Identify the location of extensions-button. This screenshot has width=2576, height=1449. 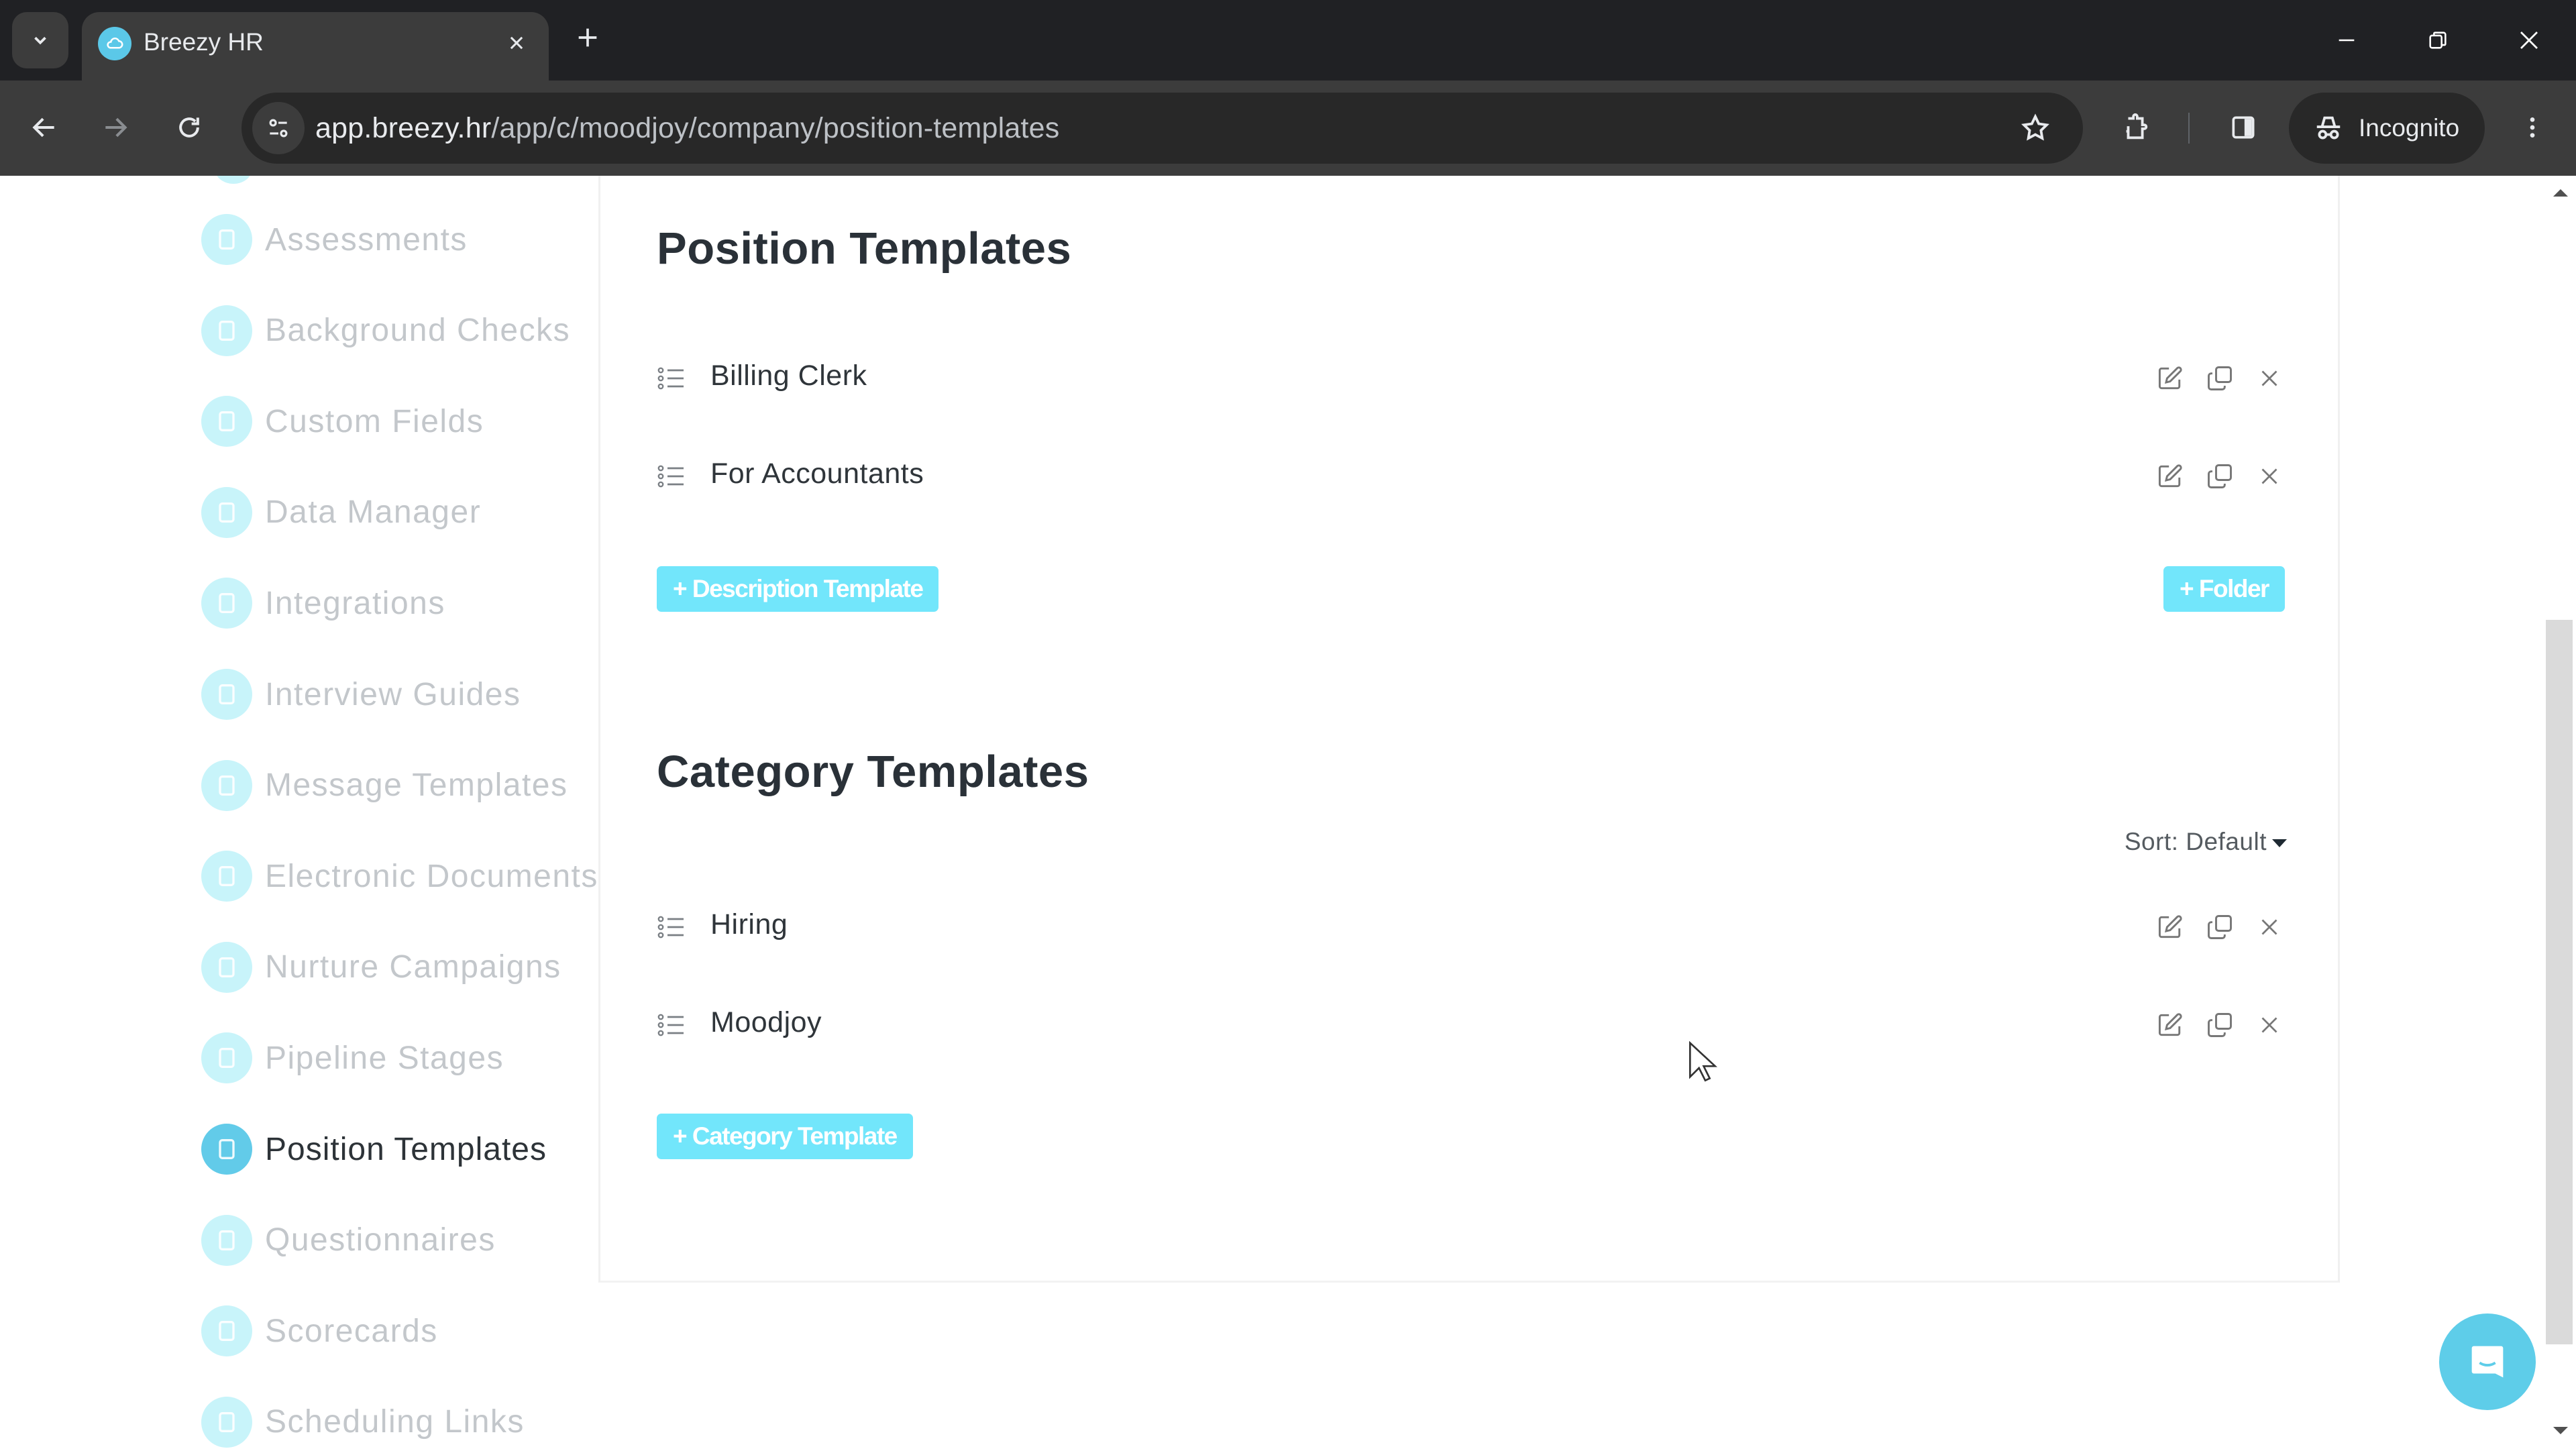
(2136, 127).